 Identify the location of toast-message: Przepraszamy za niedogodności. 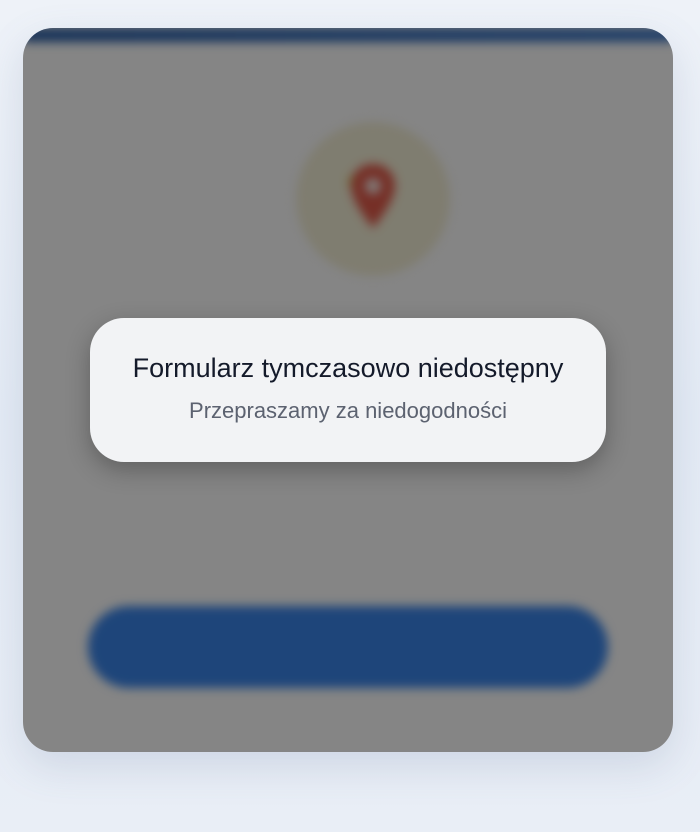
(348, 410).